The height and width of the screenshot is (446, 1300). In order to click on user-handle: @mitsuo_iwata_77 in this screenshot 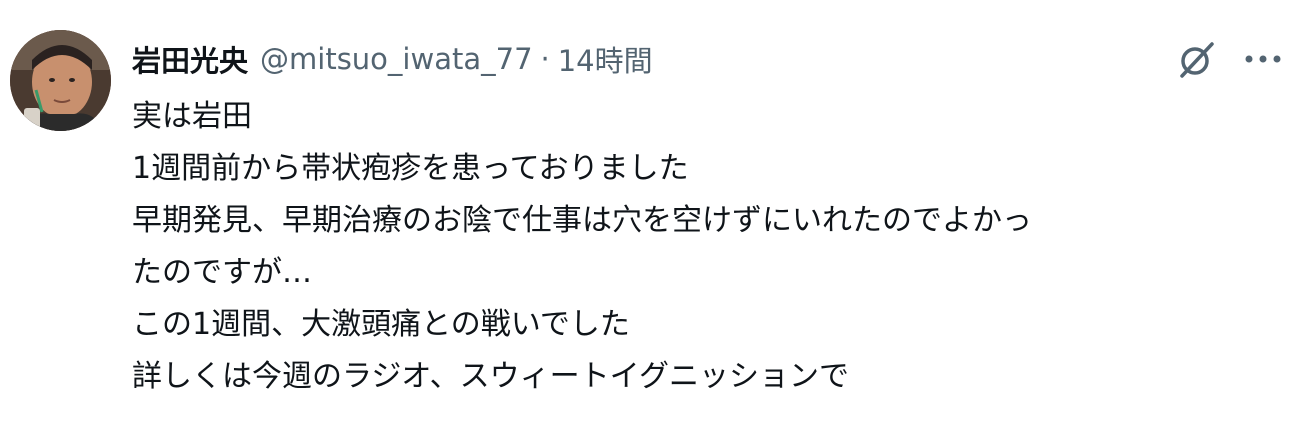, I will do `click(396, 59)`.